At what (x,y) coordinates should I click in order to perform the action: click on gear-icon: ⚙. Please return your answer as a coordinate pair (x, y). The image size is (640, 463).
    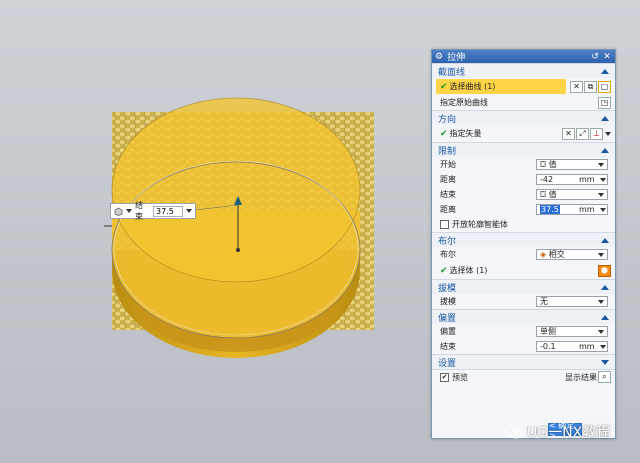
    Looking at the image, I should click on (439, 57).